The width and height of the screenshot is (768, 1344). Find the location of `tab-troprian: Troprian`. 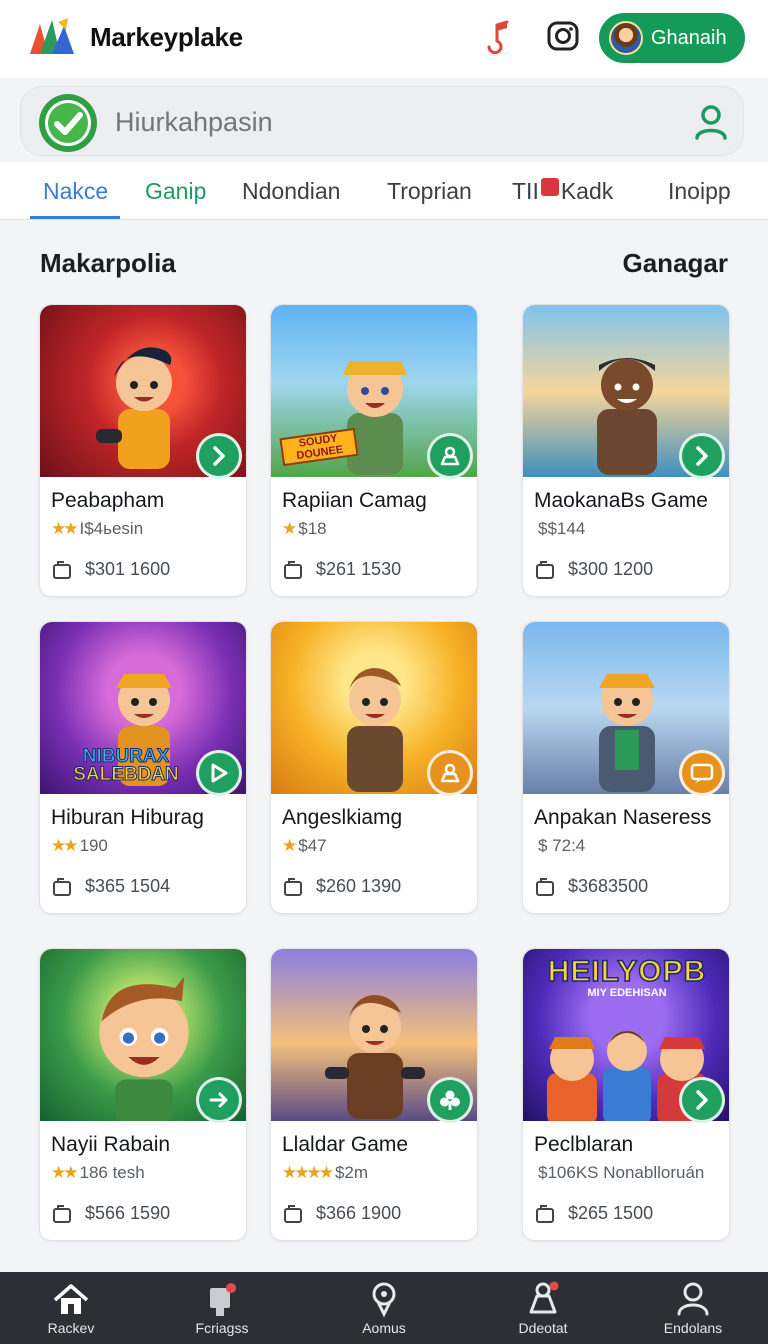

tab-troprian: Troprian is located at coordinates (429, 191).